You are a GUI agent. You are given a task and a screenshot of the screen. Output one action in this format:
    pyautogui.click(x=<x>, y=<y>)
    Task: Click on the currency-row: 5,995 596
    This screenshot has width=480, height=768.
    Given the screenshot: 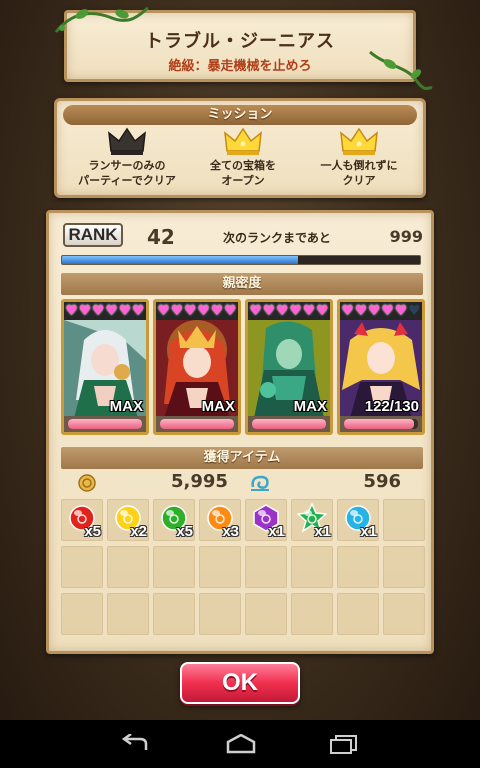 What is the action you would take?
    pyautogui.click(x=242, y=483)
    